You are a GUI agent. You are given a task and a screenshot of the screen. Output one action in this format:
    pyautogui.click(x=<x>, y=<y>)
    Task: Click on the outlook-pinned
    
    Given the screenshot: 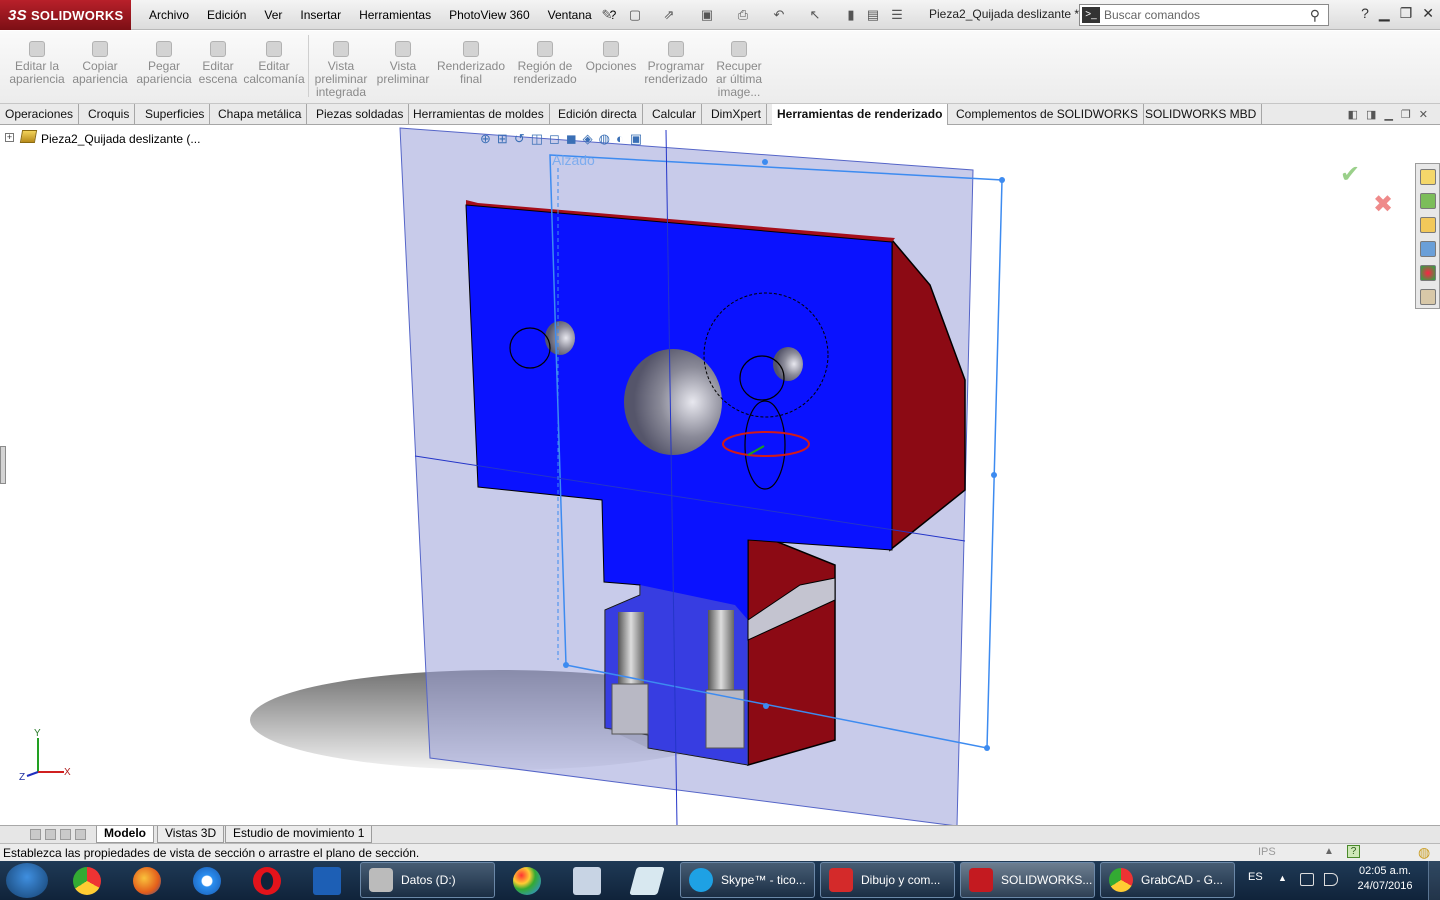 What is the action you would take?
    pyautogui.click(x=327, y=880)
    